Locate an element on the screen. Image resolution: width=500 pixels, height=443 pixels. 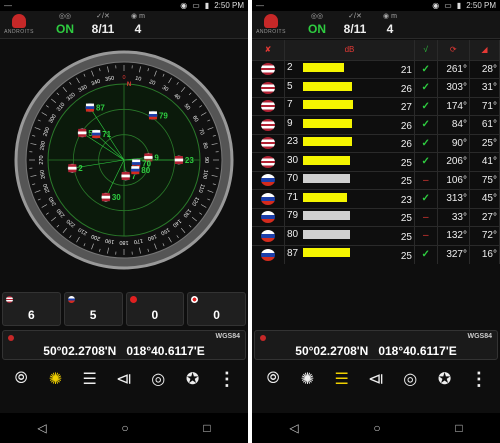
accuracy: ◉ m 4 is located at coordinates (390, 24).